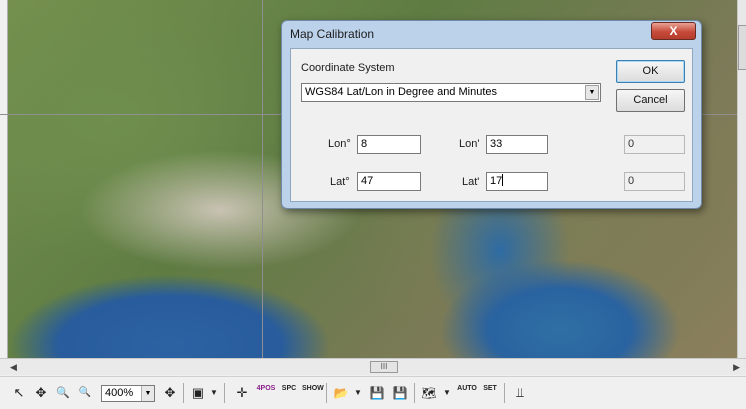  What do you see at coordinates (401, 92) in the screenshot?
I see `coordinate-system-value: WGS84 Lat/Lon in Degree and Minutes` at bounding box center [401, 92].